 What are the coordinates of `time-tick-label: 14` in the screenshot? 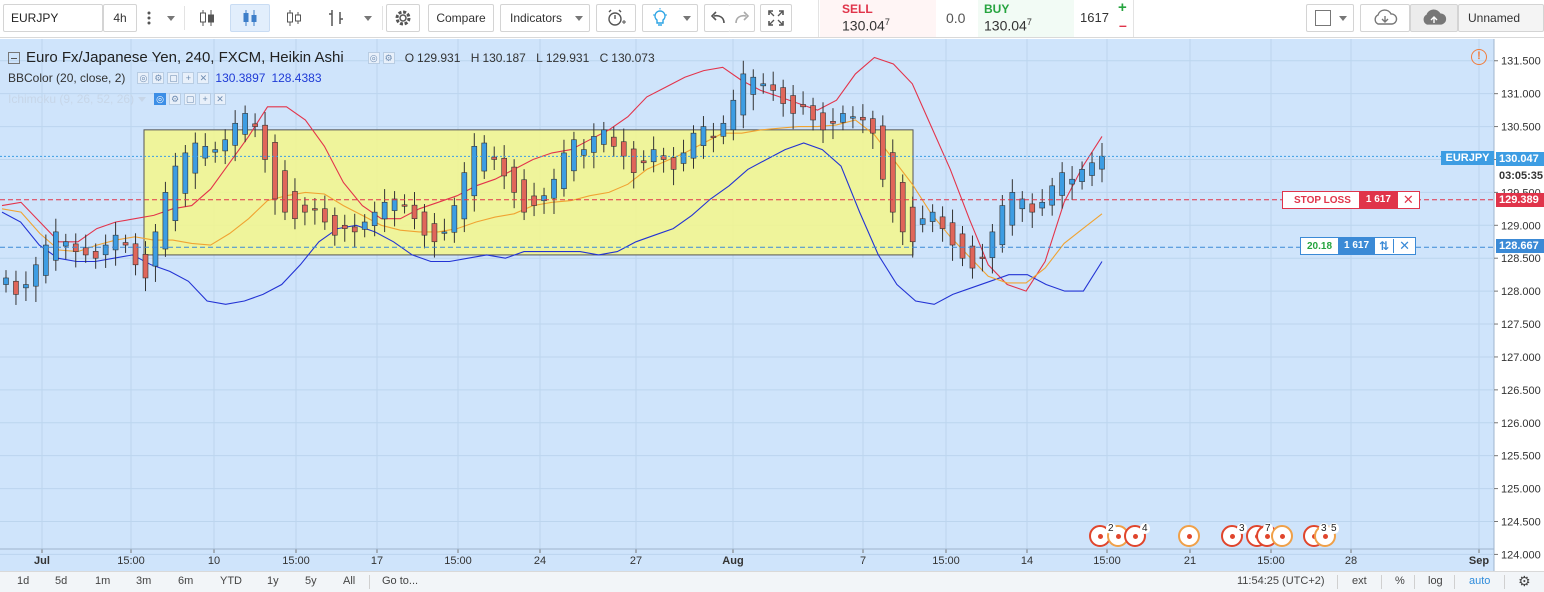 It's located at (1027, 561).